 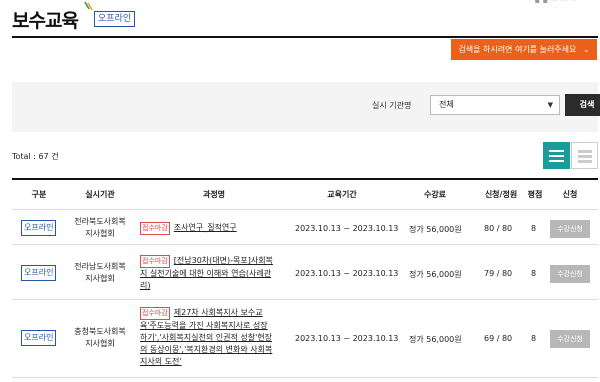 I want to click on row-org-line: 충청북도사회복, so click(x=100, y=331).